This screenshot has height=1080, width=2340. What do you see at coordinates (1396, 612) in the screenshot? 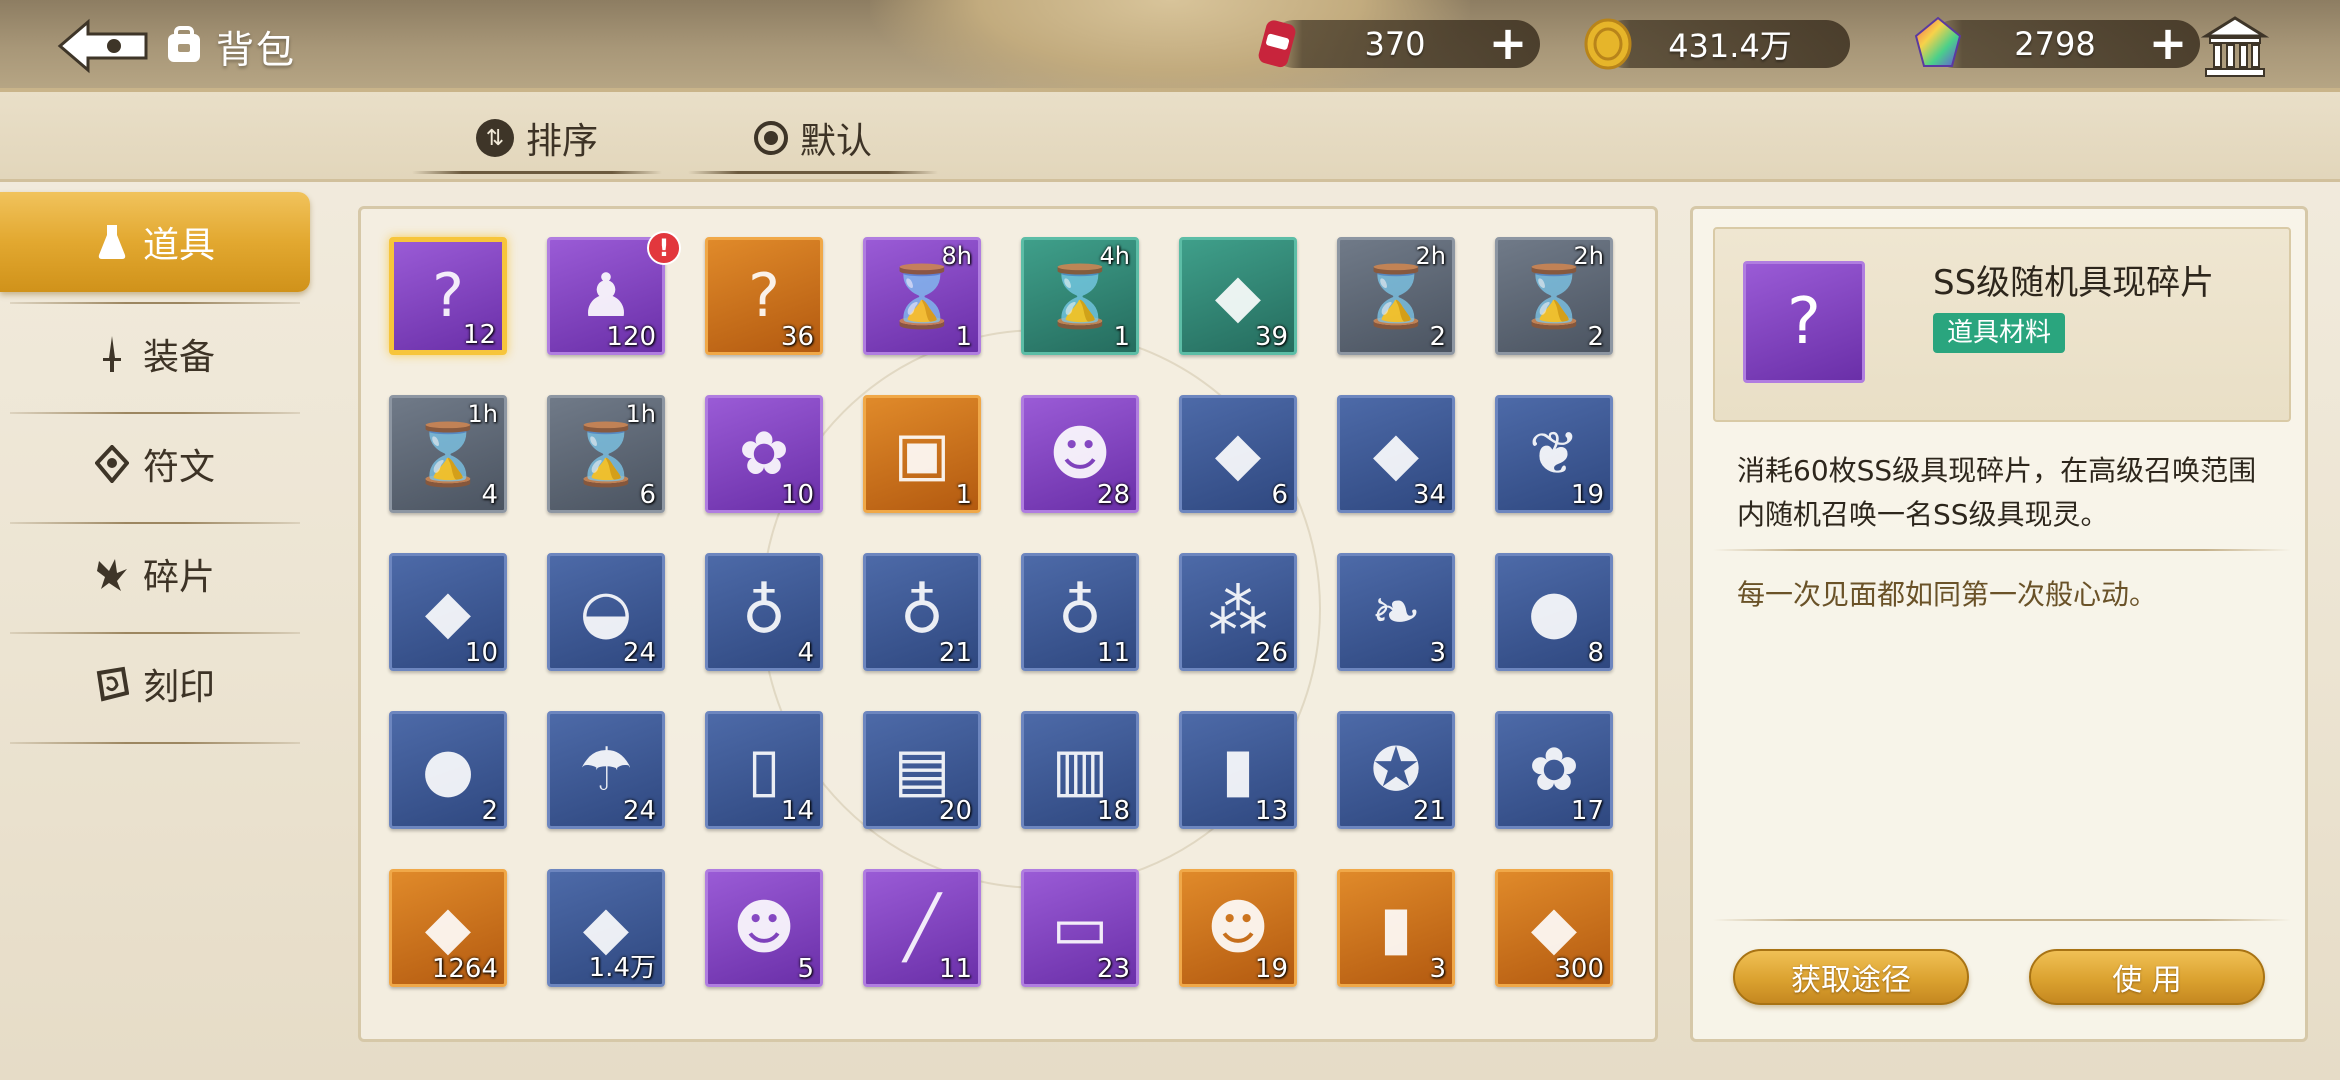
I see `inventory-item: ❧ 3` at bounding box center [1396, 612].